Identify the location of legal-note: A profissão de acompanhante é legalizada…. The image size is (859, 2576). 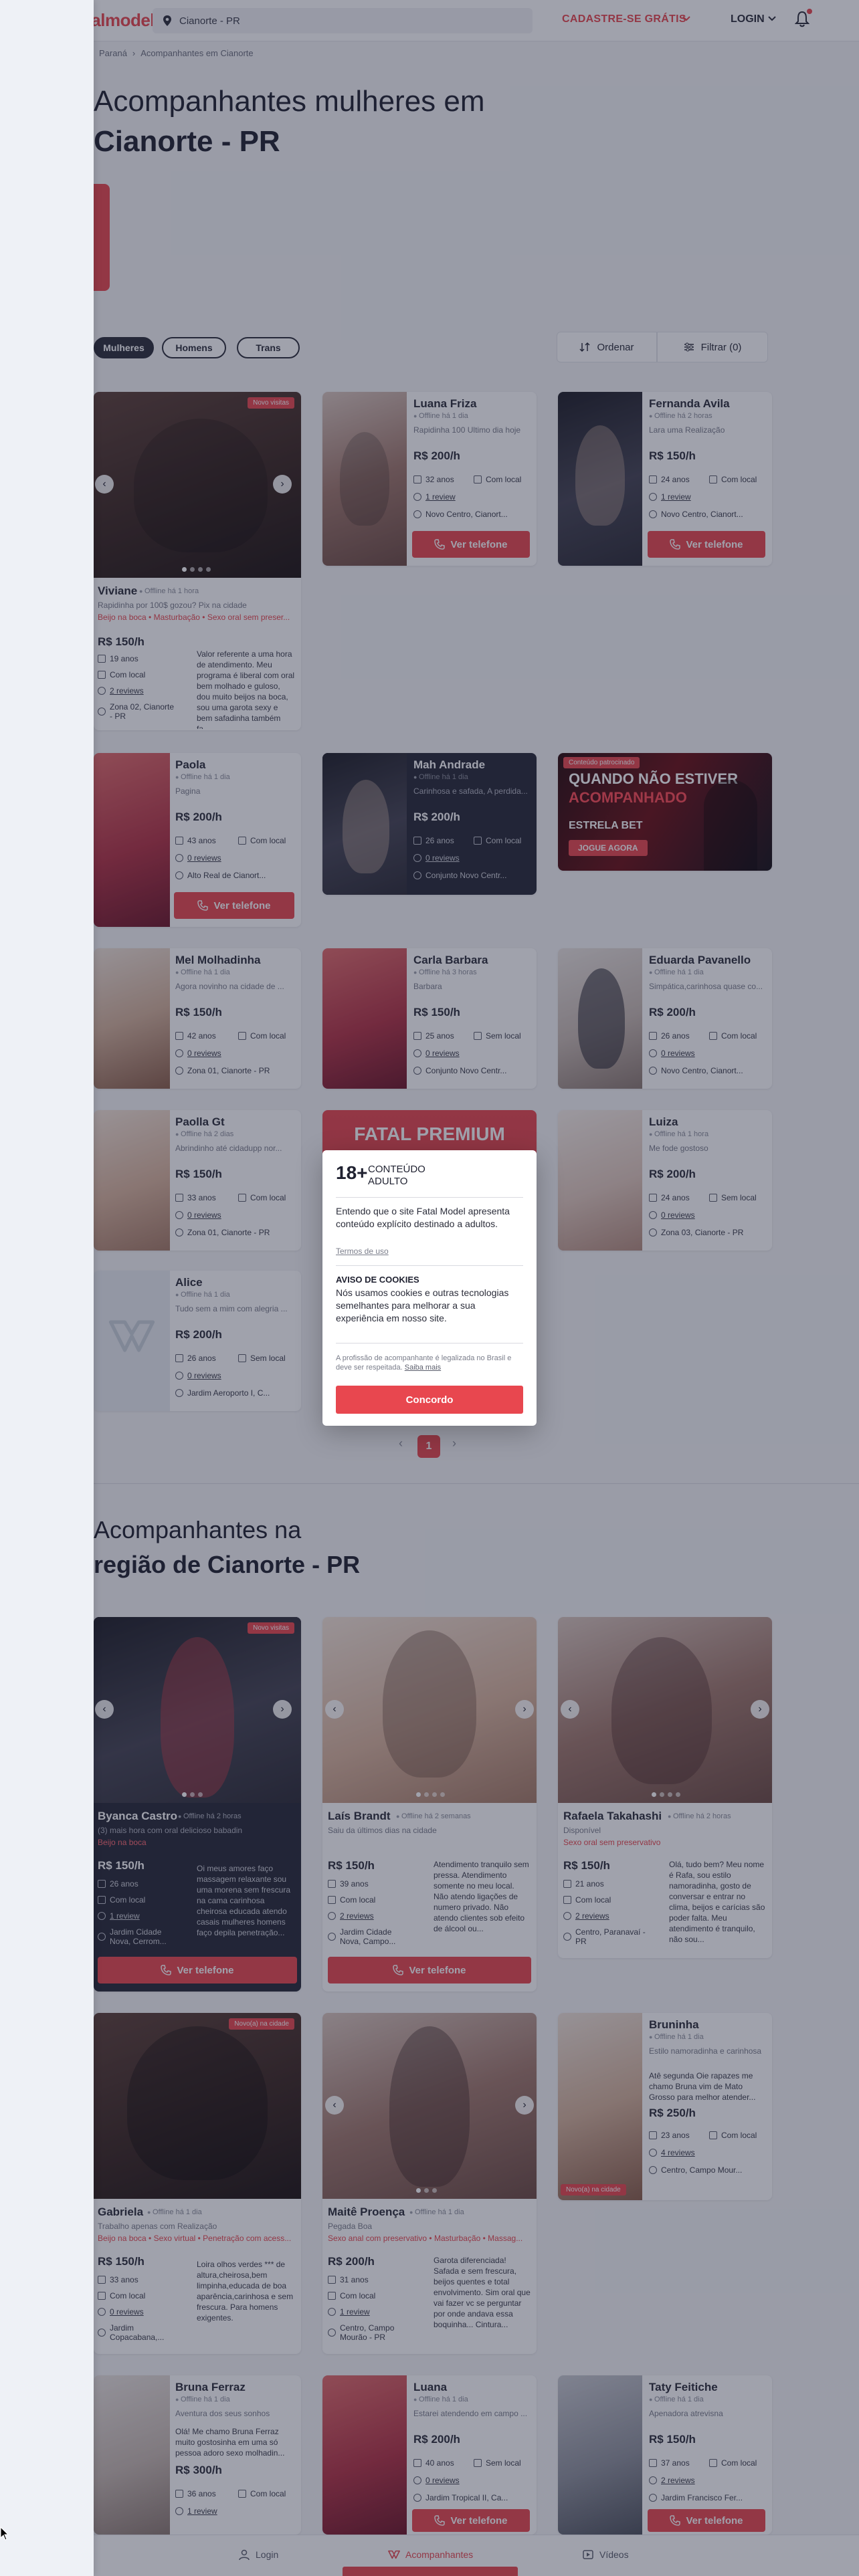
(429, 1363).